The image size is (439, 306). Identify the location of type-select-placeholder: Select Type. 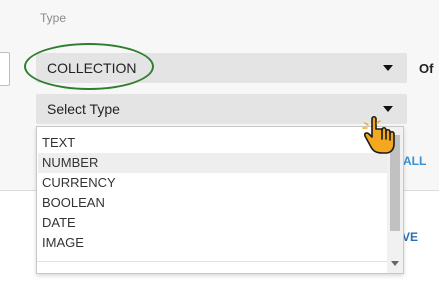
(83, 109).